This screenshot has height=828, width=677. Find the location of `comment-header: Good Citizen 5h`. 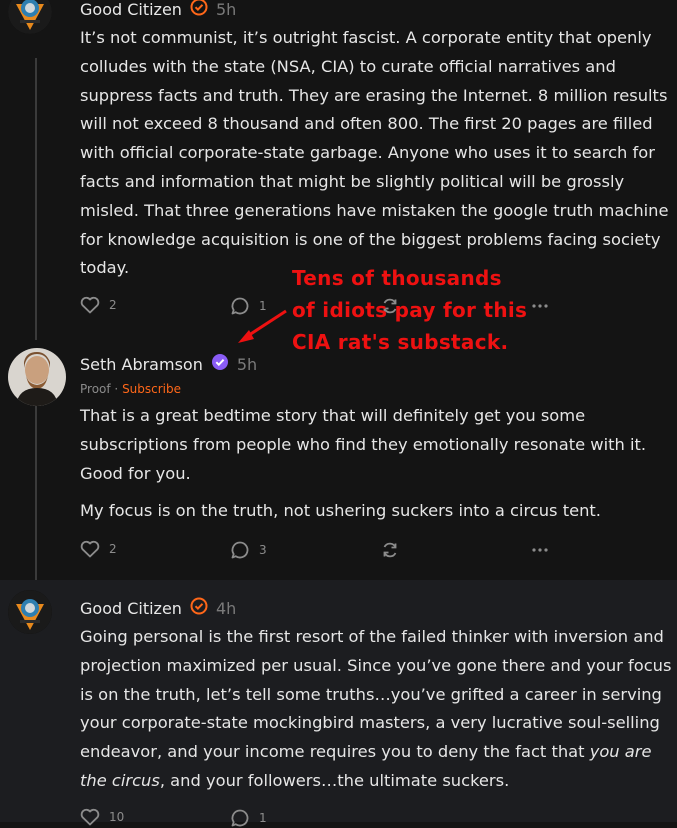

comment-header: Good Citizen 5h is located at coordinates (158, 10).